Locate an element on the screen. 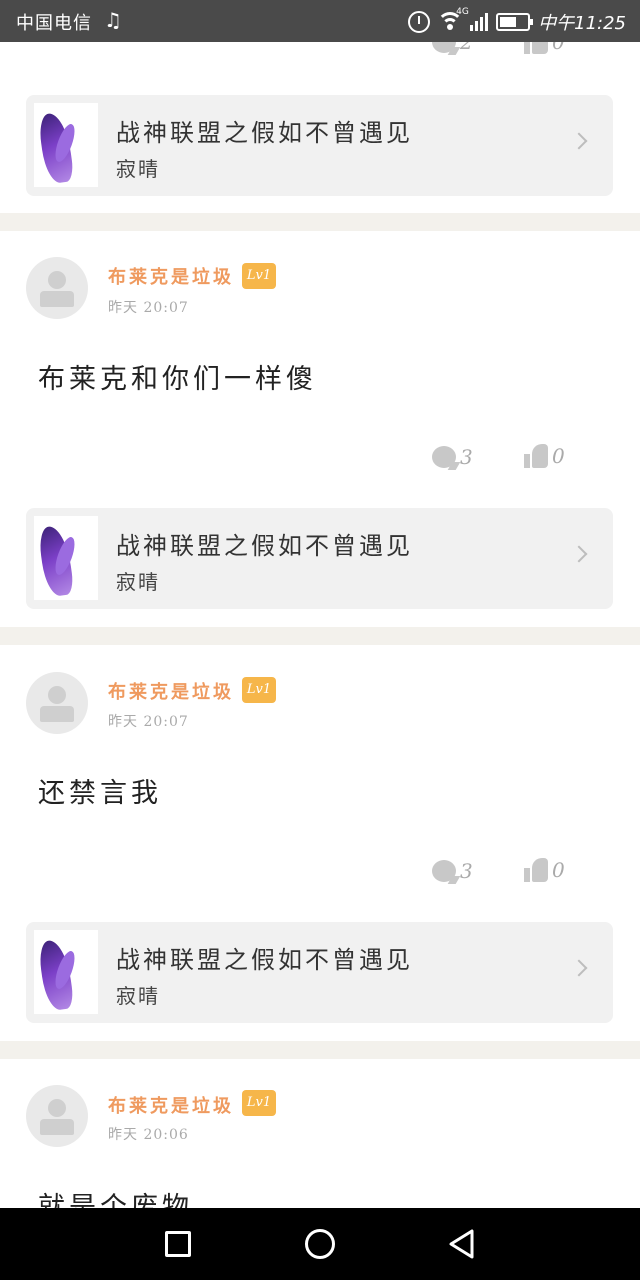  recents-button is located at coordinates (178, 1244).